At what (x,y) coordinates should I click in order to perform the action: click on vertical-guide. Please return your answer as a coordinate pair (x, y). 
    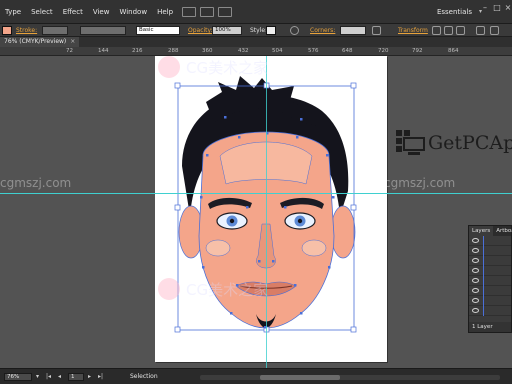
    Looking at the image, I should click on (266, 212).